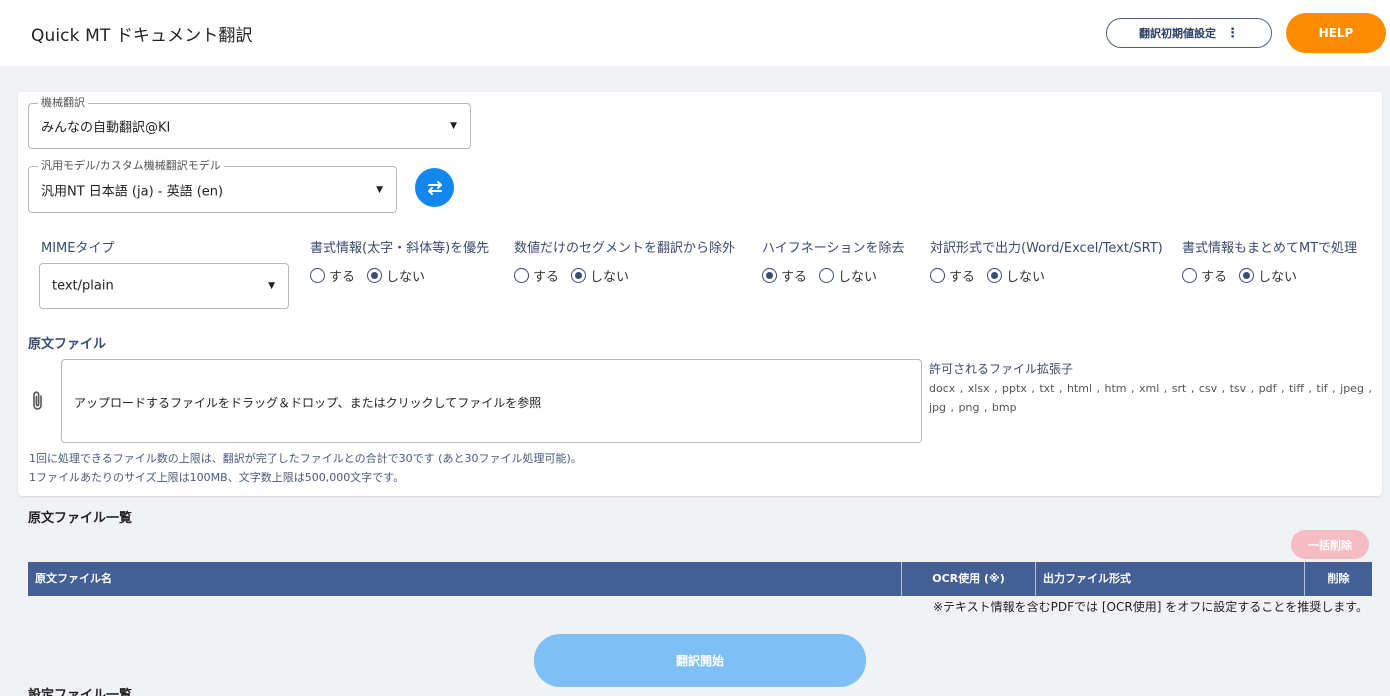 This screenshot has width=1390, height=696. What do you see at coordinates (700, 660) in the screenshot?
I see `start-translation-button: 翻訳開始` at bounding box center [700, 660].